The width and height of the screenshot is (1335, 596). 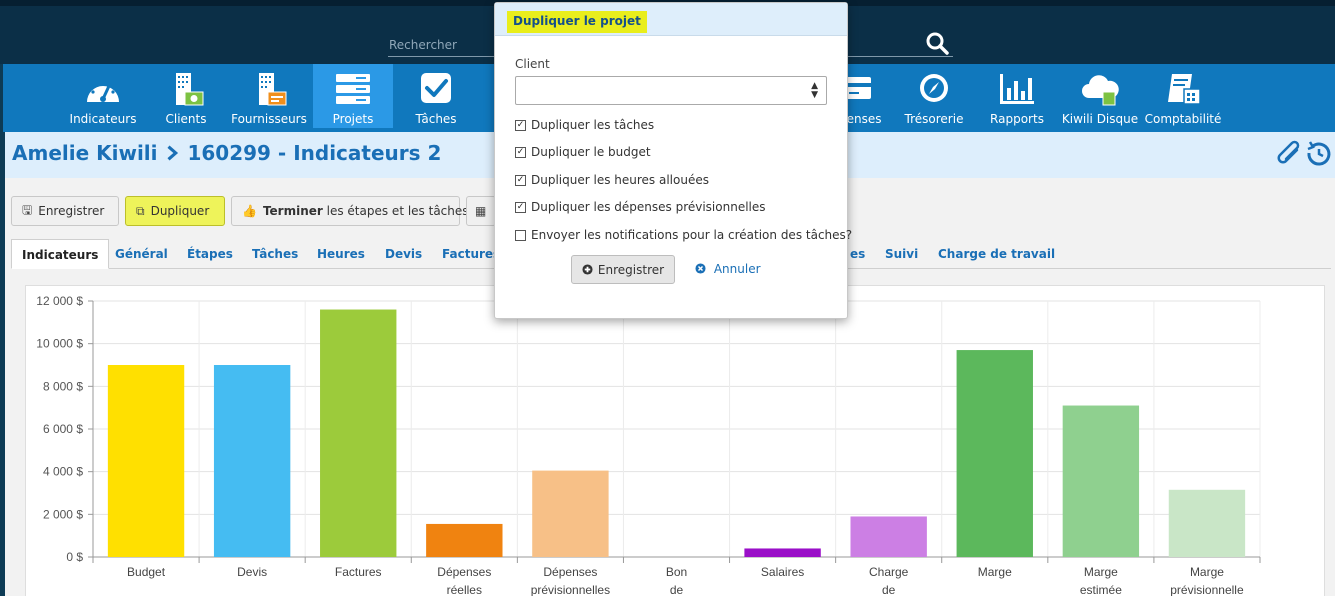 I want to click on finish-rest: les étapes et les tâches, so click(x=395, y=211).